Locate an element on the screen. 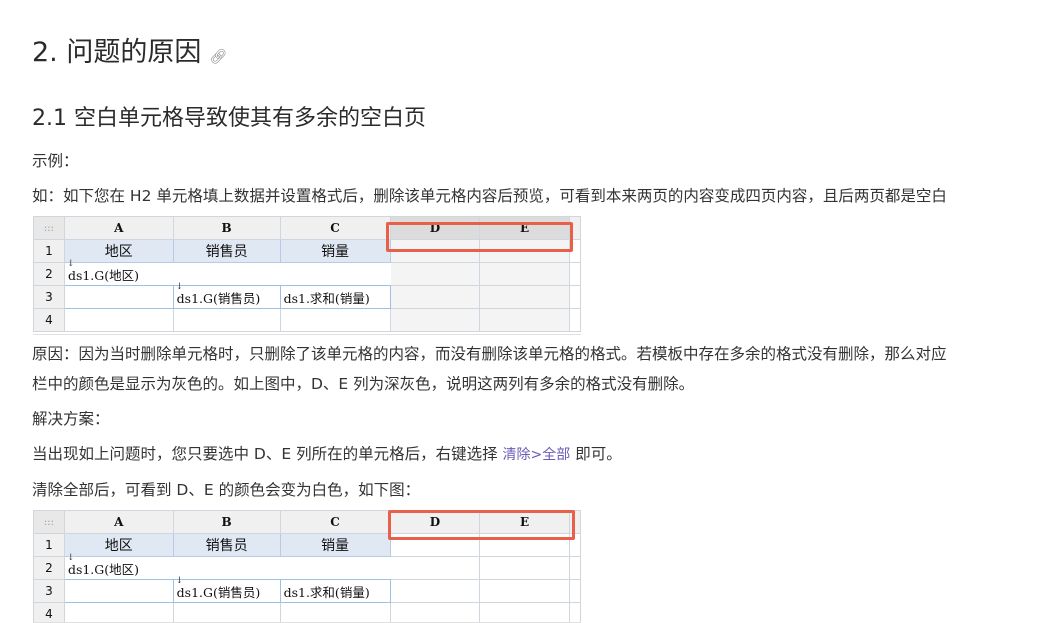  link-icon: 🔗︎ is located at coordinates (218, 57).